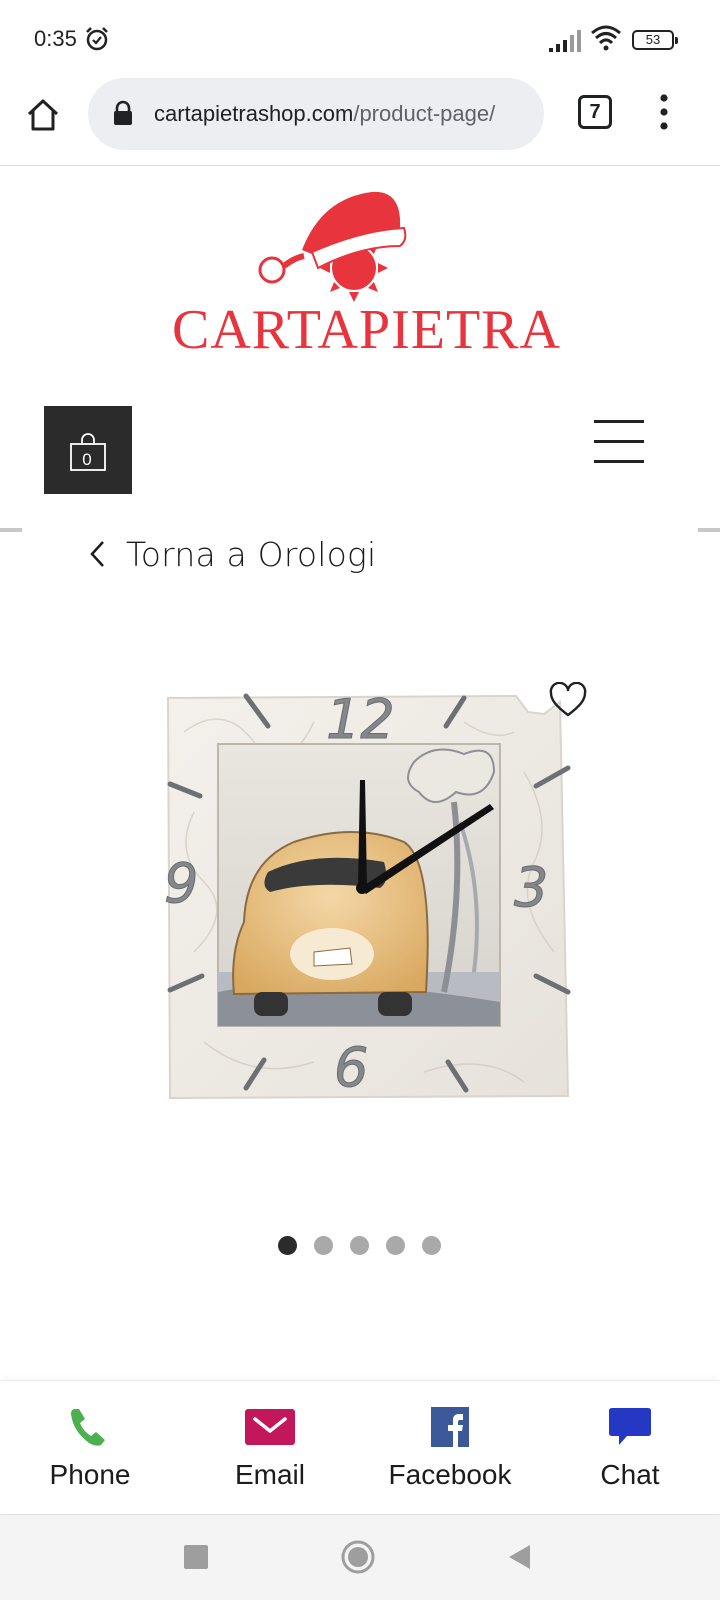 The width and height of the screenshot is (720, 1600). Describe the element at coordinates (369, 897) in the screenshot. I see `clock-product-image: 12 3 6 9` at that location.